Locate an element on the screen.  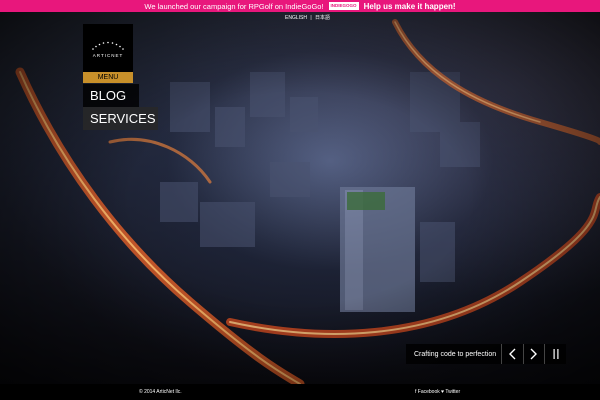
language-switcher: ENGLISH | 日本語 is located at coordinates (307, 17).